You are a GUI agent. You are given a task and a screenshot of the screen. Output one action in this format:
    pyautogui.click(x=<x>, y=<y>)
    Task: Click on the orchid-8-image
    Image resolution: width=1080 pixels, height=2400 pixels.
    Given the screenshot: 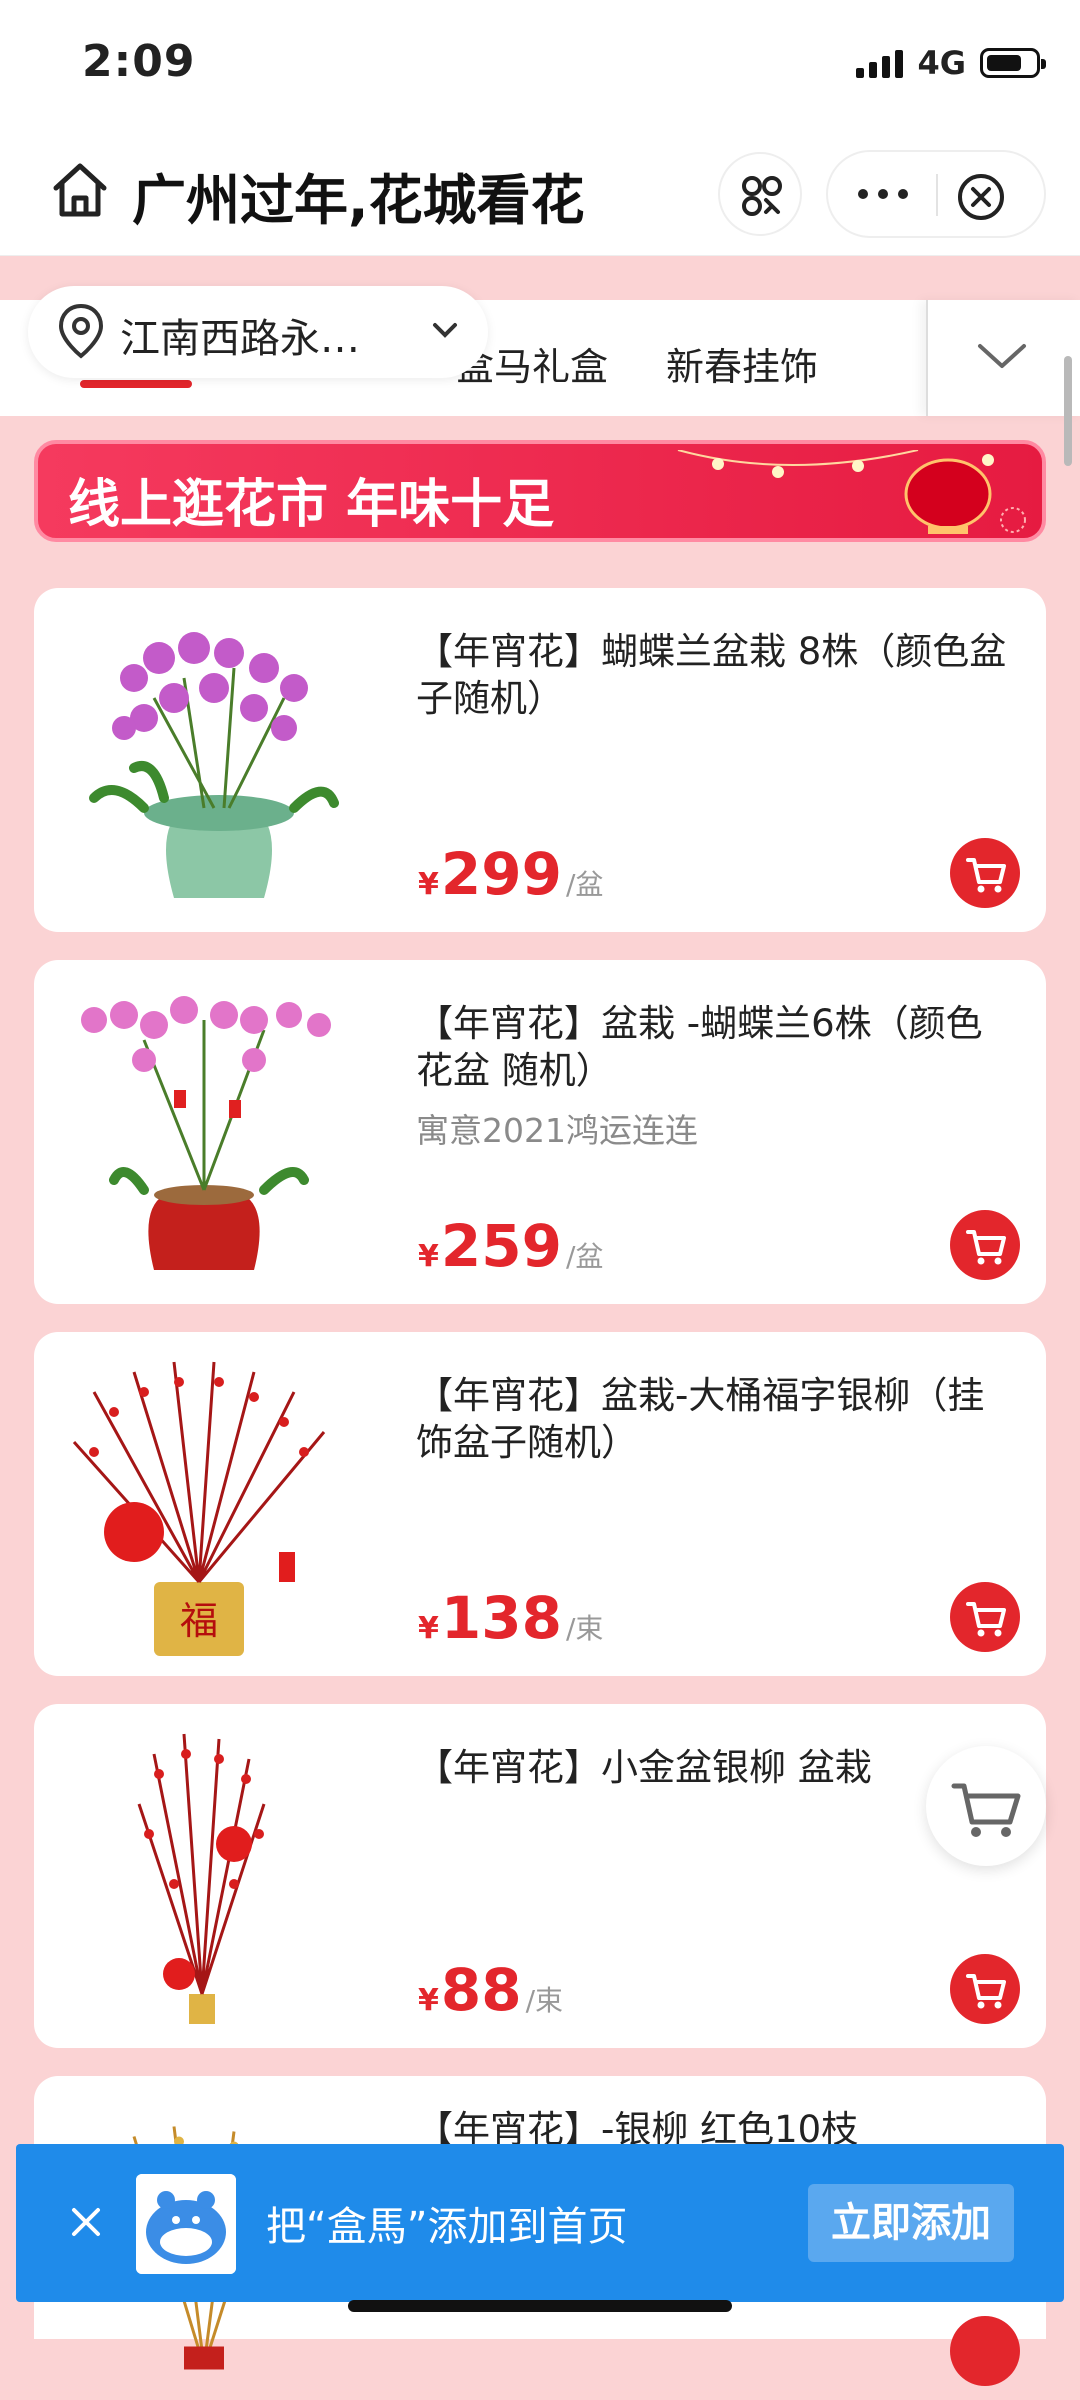 What is the action you would take?
    pyautogui.click(x=214, y=765)
    